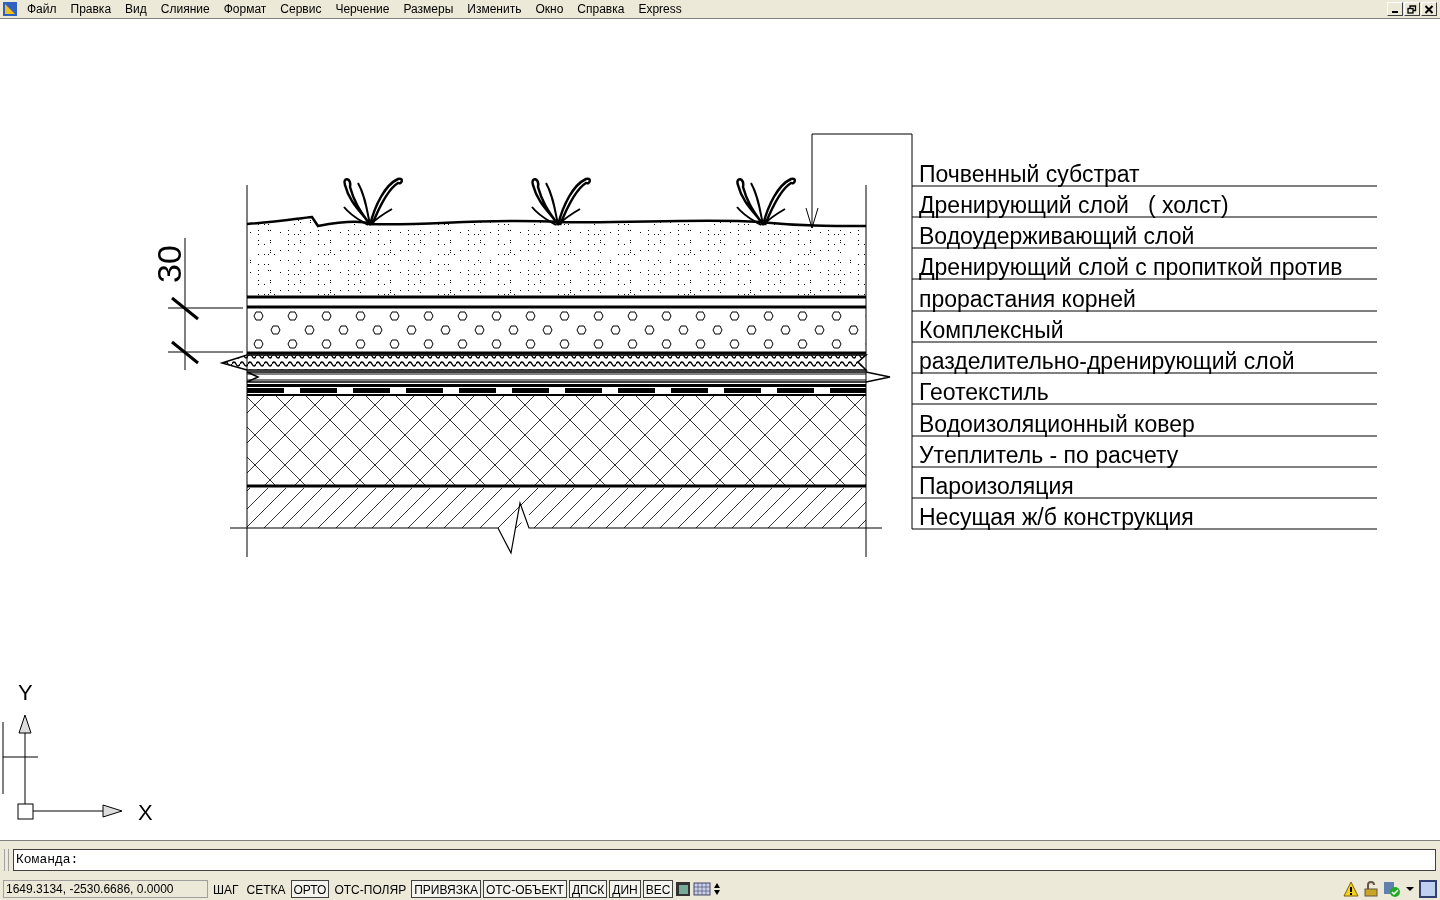 The width and height of the screenshot is (1440, 900). I want to click on status-toggle: ШАГ, so click(226, 889).